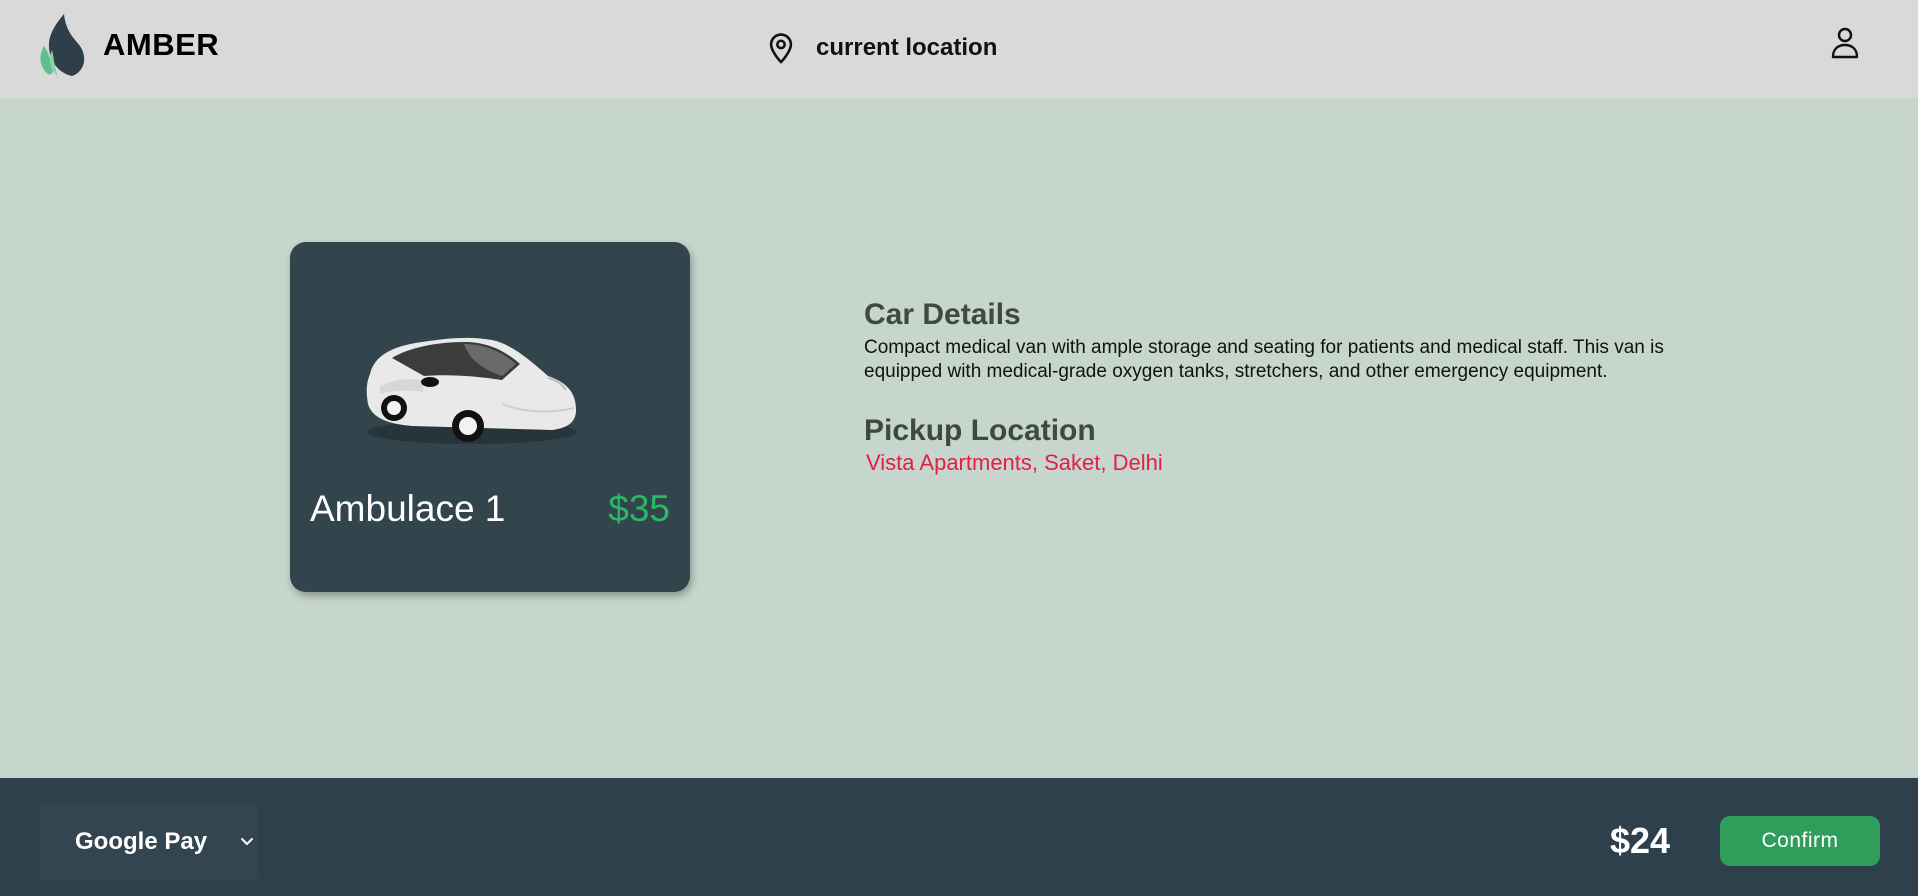 The image size is (1918, 896). Describe the element at coordinates (980, 430) in the screenshot. I see `pickup-location-heading: Pickup Location` at that location.